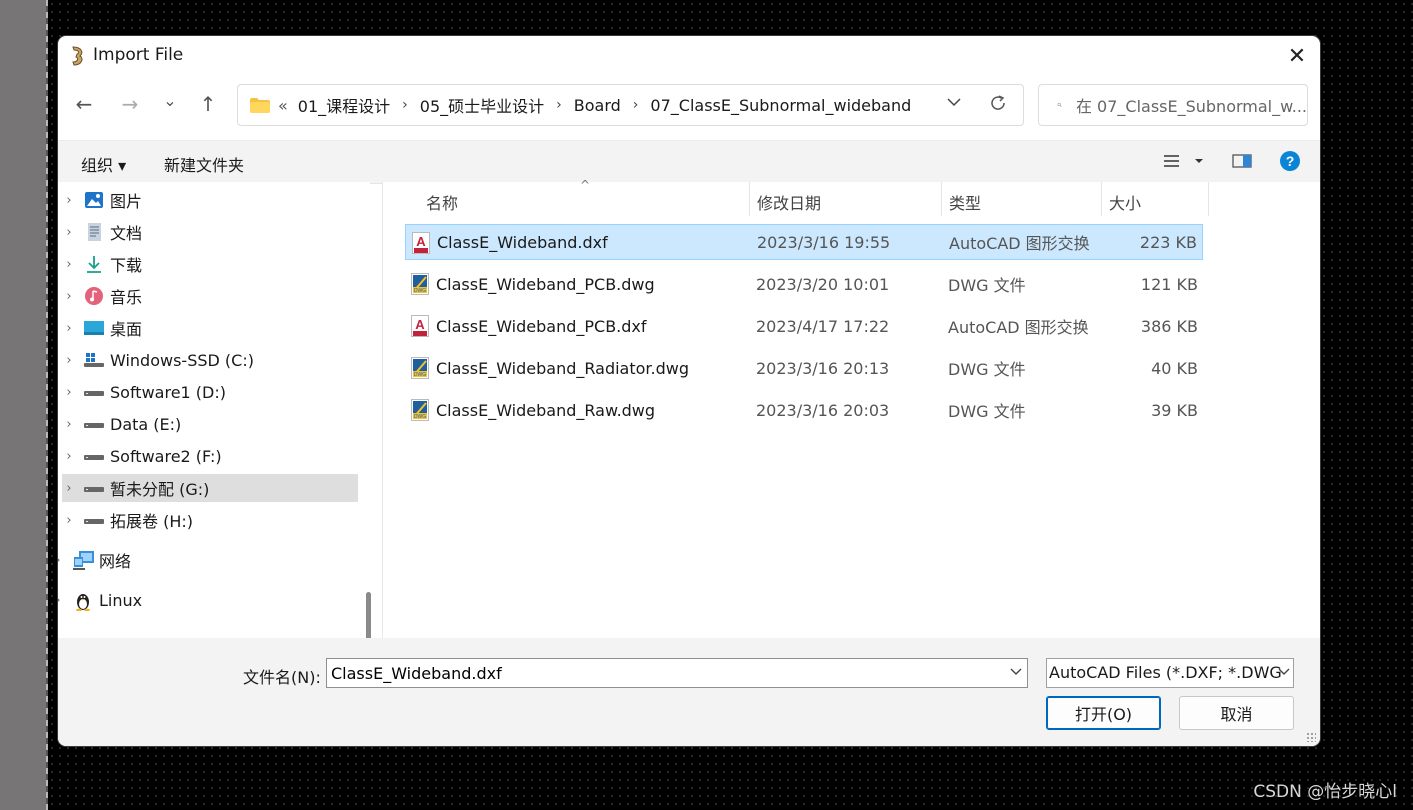 The height and width of the screenshot is (810, 1413). I want to click on open-button-label: 打开(O), so click(1103, 714).